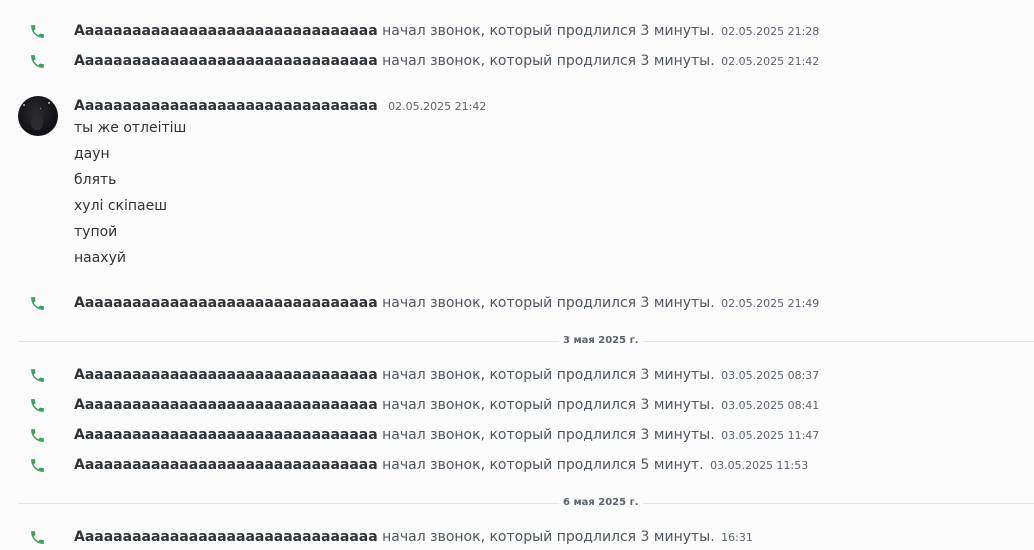 This screenshot has height=550, width=1034. Describe the element at coordinates (601, 341) in the screenshot. I see `date-divider-label: 3 мая 2025 г.` at that location.